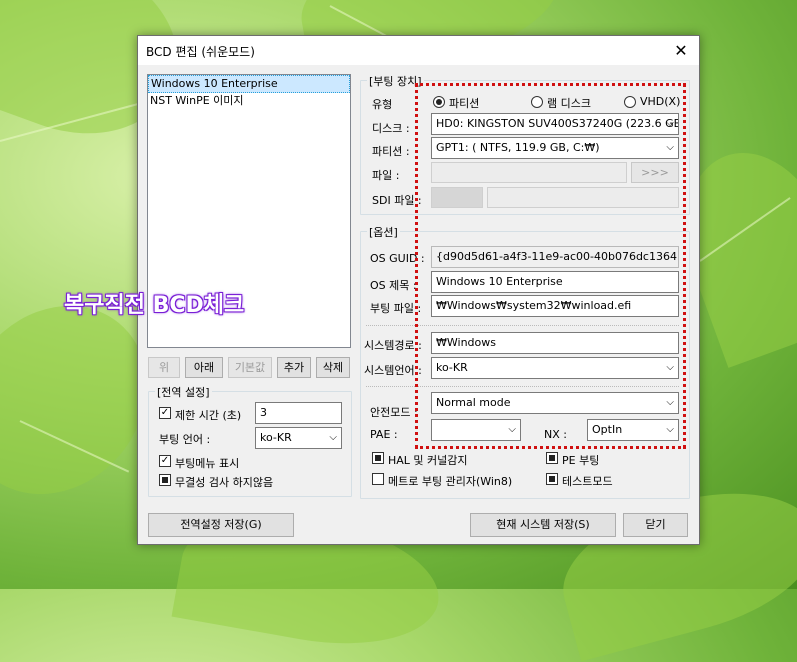  Describe the element at coordinates (660, 101) in the screenshot. I see `vhd-radio-label: VHD(X)` at that location.